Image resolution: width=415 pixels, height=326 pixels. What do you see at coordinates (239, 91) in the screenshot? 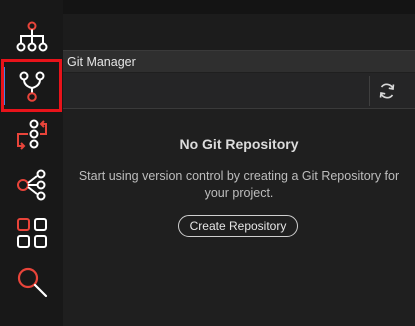
I see `panel-toolbar` at bounding box center [239, 91].